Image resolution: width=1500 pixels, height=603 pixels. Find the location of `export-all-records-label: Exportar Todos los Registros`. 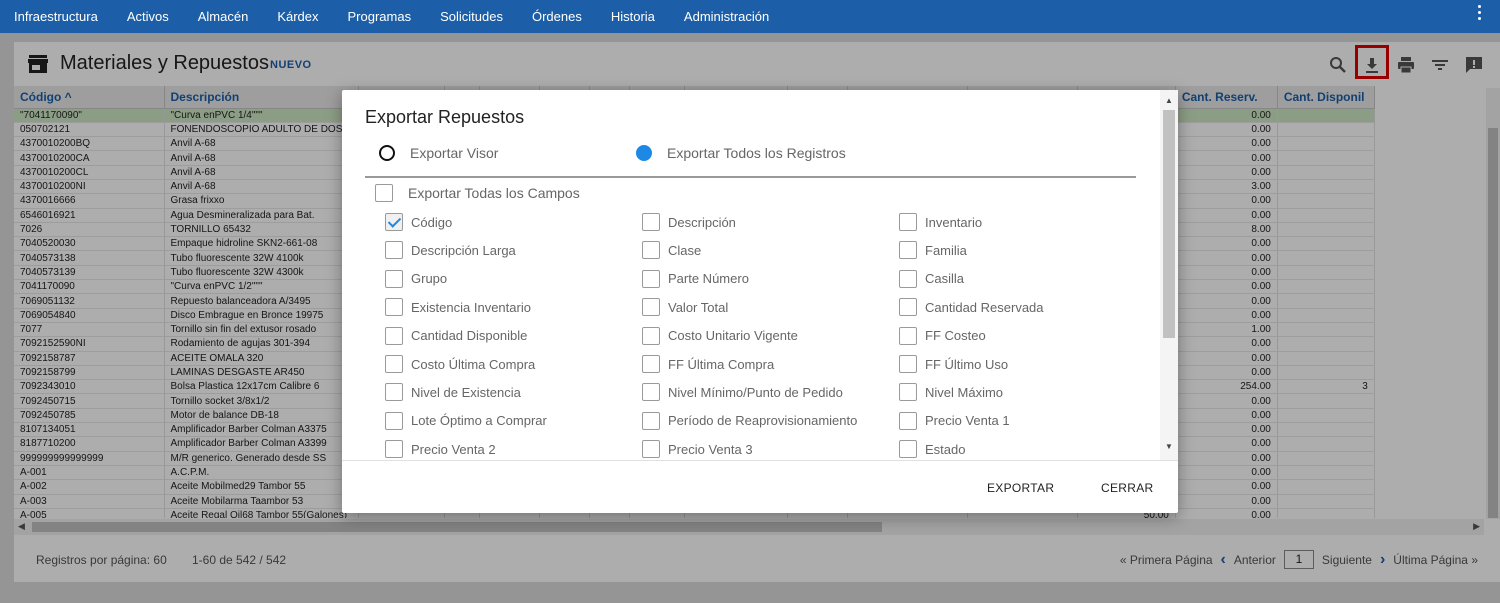

export-all-records-label: Exportar Todos los Registros is located at coordinates (756, 153).